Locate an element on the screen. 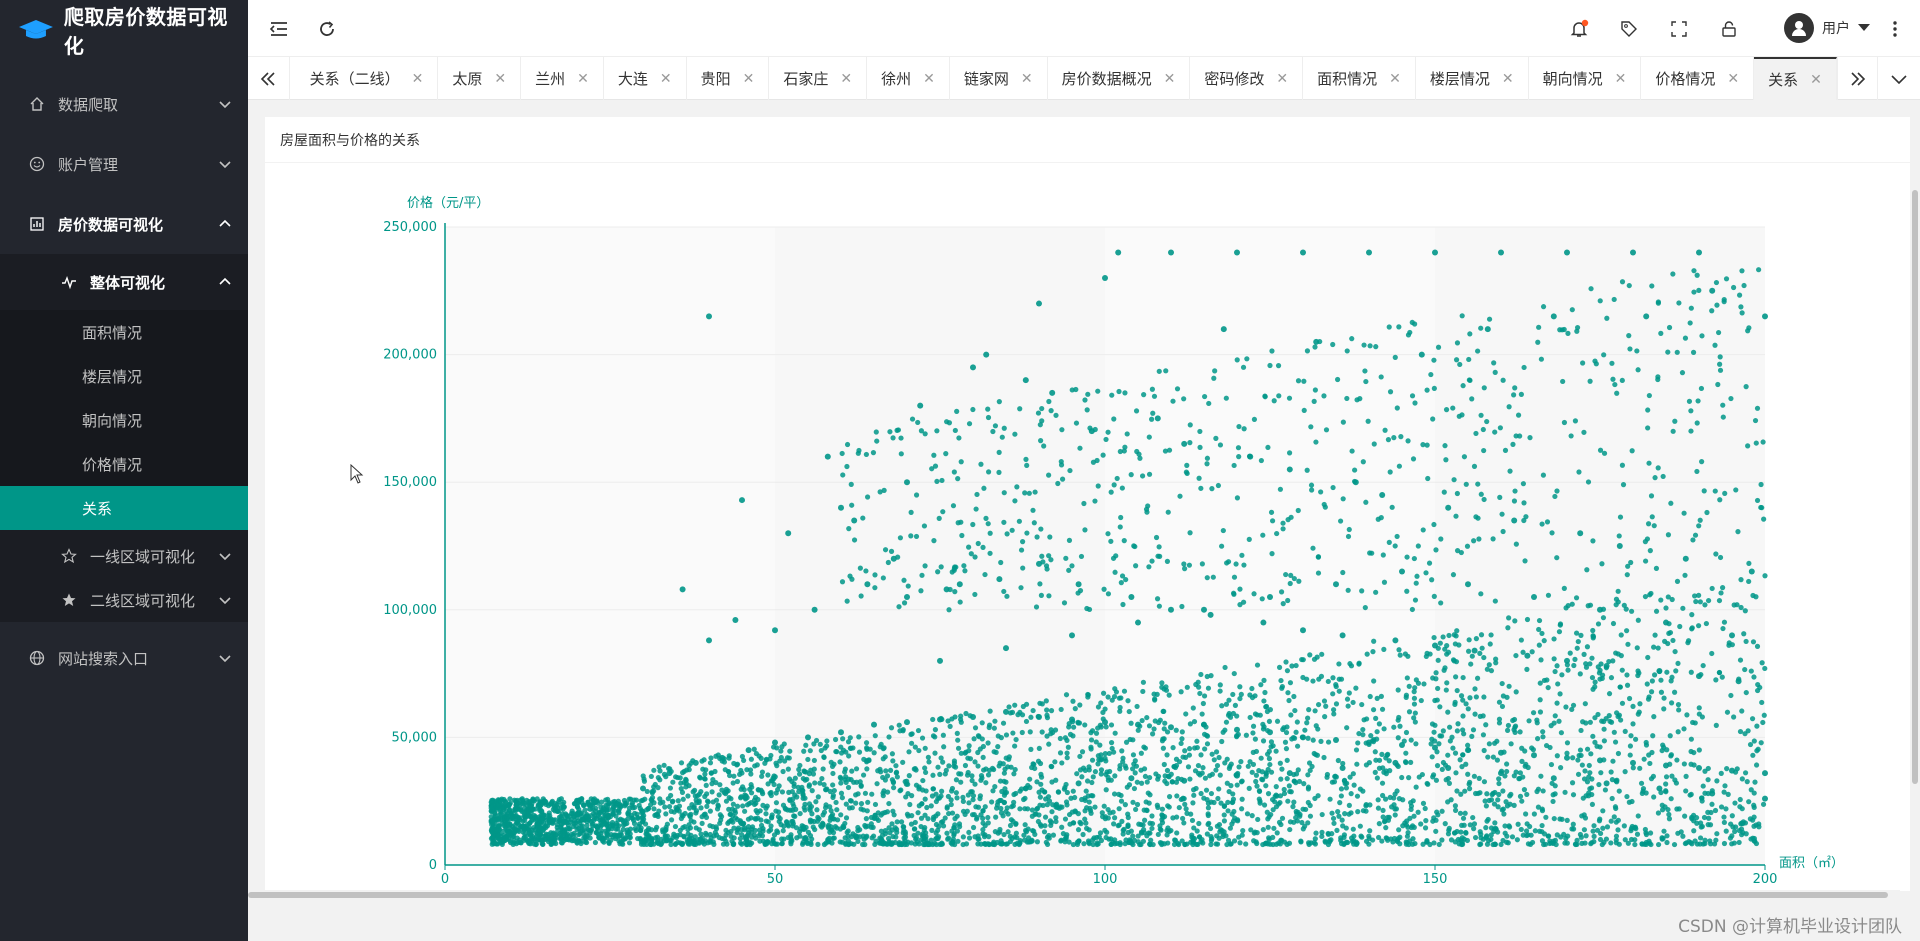 This screenshot has width=1920, height=941. app-logo: 爬取房价数据可视化 is located at coordinates (124, 30).